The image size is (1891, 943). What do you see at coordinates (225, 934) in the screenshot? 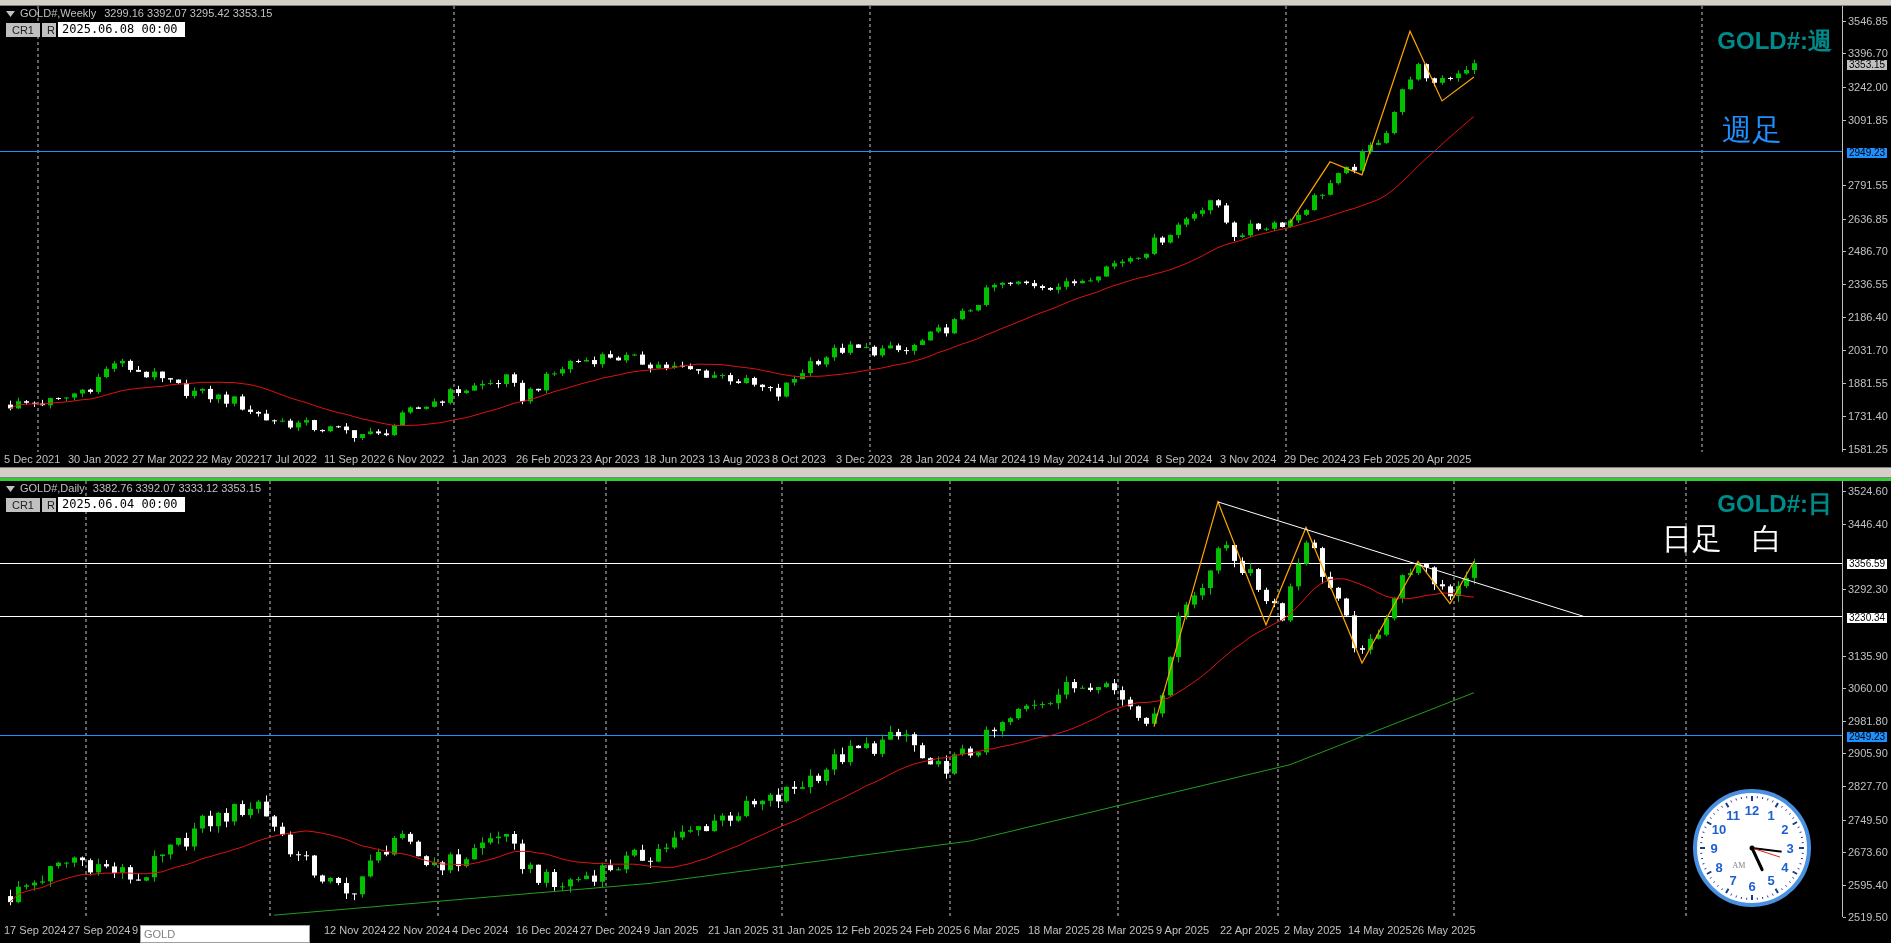
I see `symbol-field: GOLD` at bounding box center [225, 934].